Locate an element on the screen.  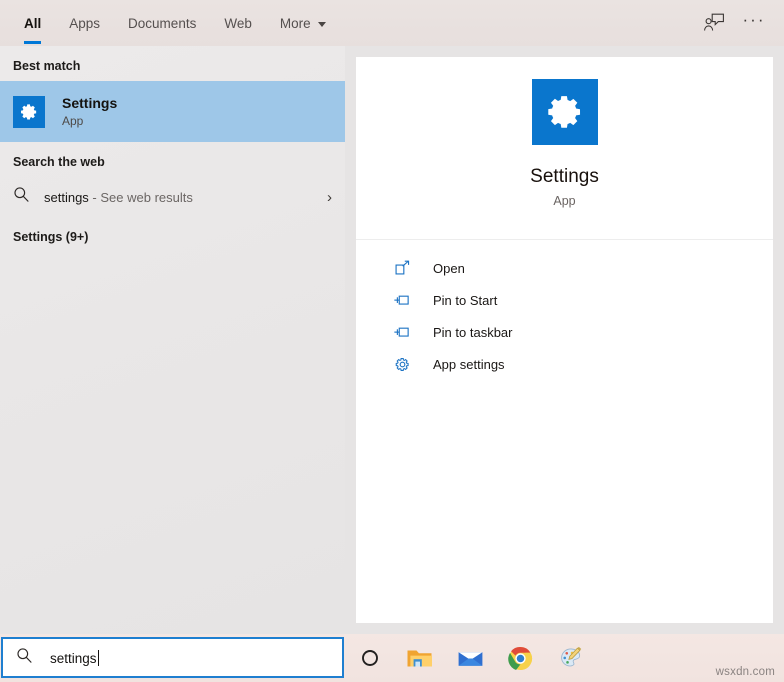
tab-all-label: All is located at coordinates (33, 23).